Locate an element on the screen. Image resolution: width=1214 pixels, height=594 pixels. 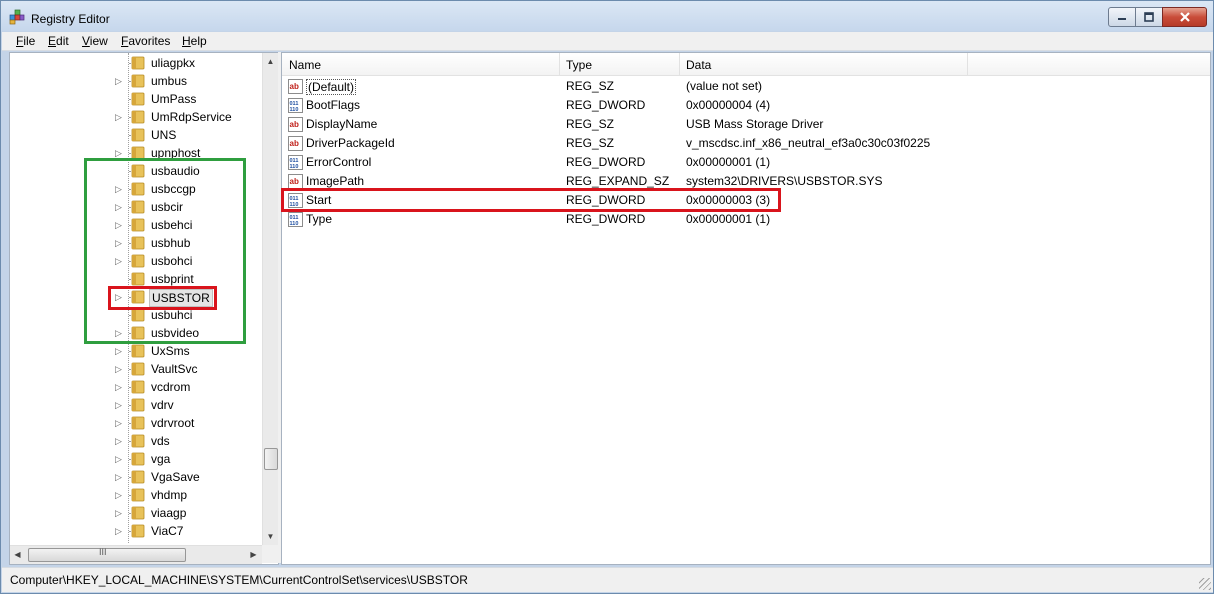
scroll-grip-text: III is located at coordinates (103, 552).